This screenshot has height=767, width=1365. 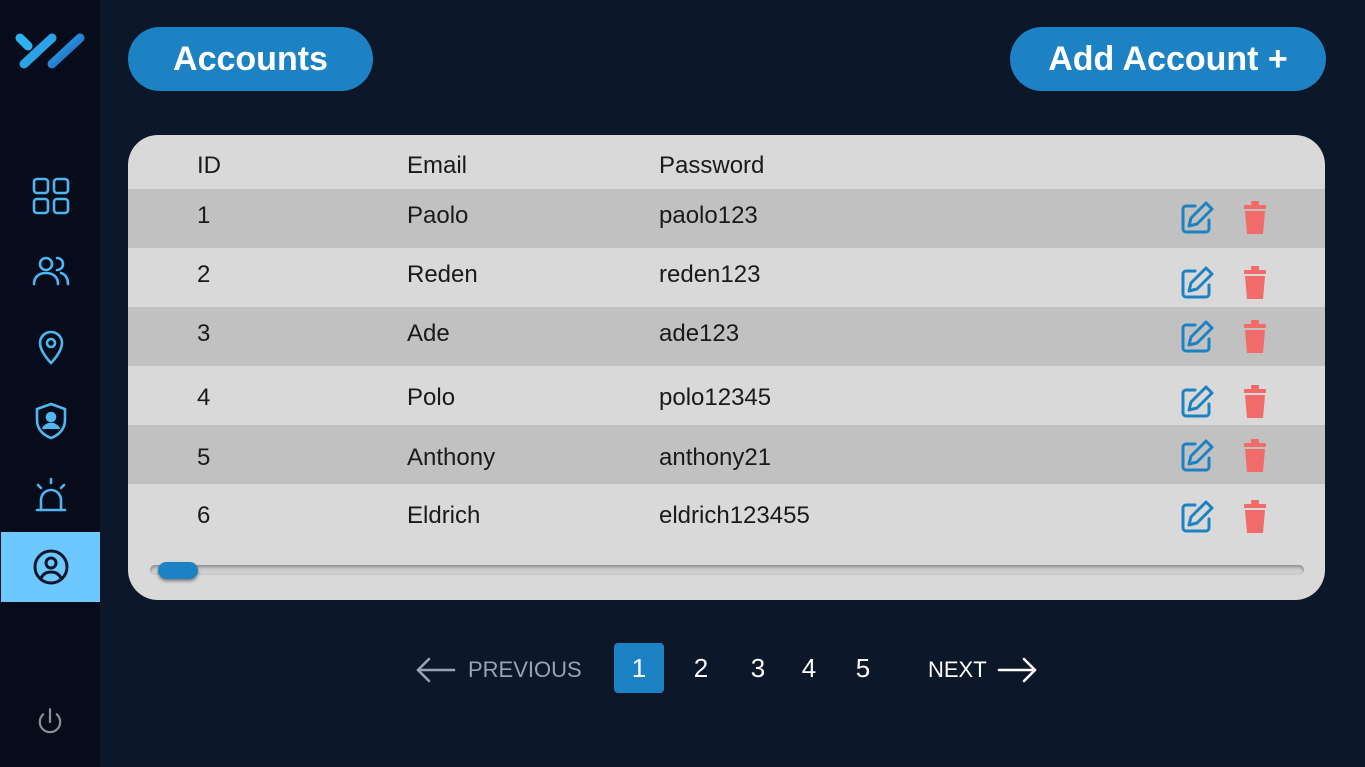 I want to click on power-button, so click(x=50, y=722).